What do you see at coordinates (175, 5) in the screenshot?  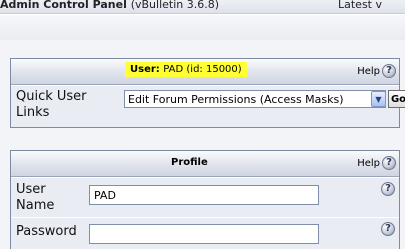 I see `version-label: (vBulletin 3.6.8)` at bounding box center [175, 5].